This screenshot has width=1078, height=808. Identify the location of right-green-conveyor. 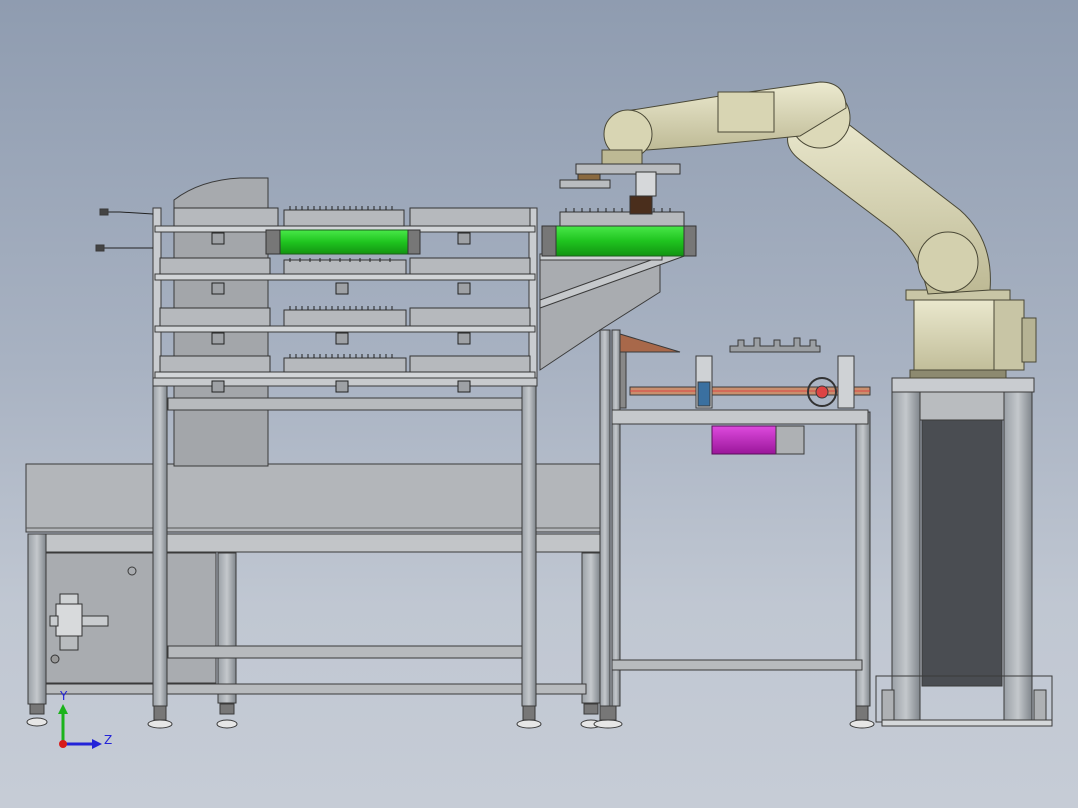
(619, 232).